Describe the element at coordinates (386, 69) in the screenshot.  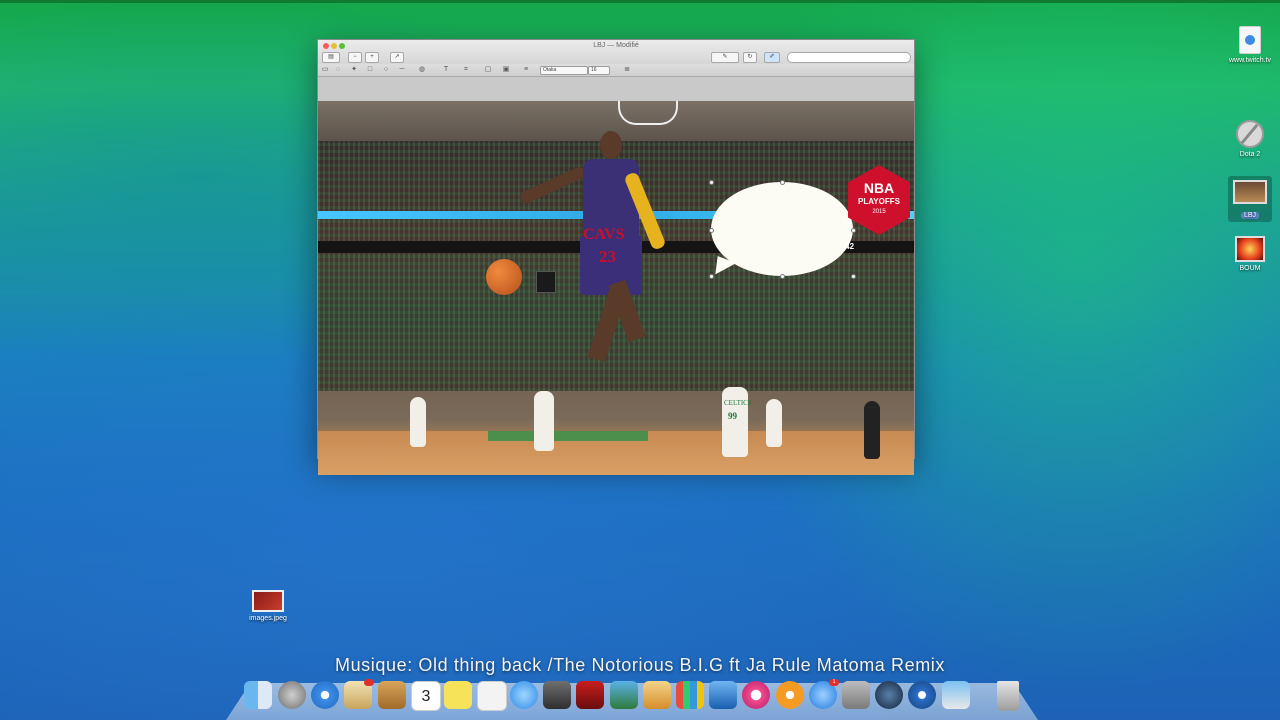
I see `oval-shape-icon: ○` at that location.